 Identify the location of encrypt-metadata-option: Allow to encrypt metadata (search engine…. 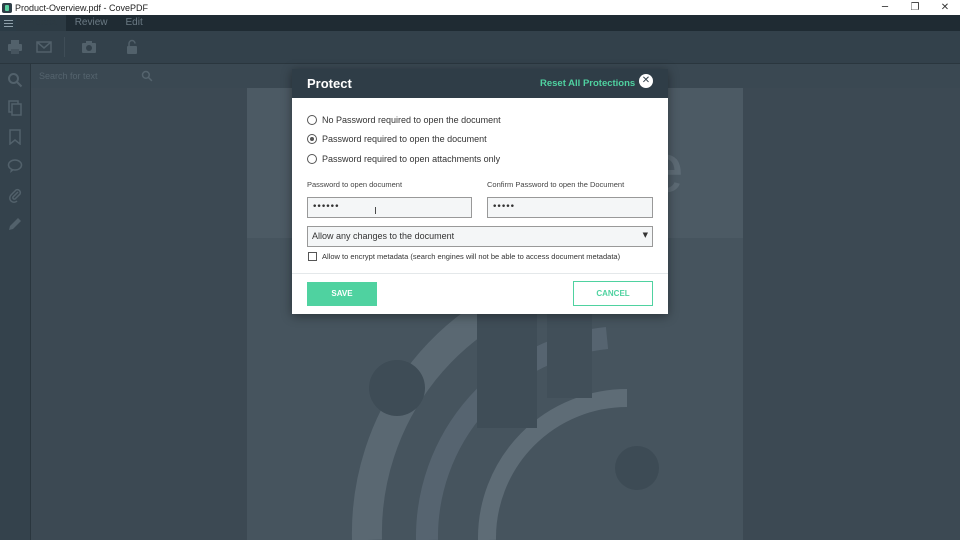
(464, 256).